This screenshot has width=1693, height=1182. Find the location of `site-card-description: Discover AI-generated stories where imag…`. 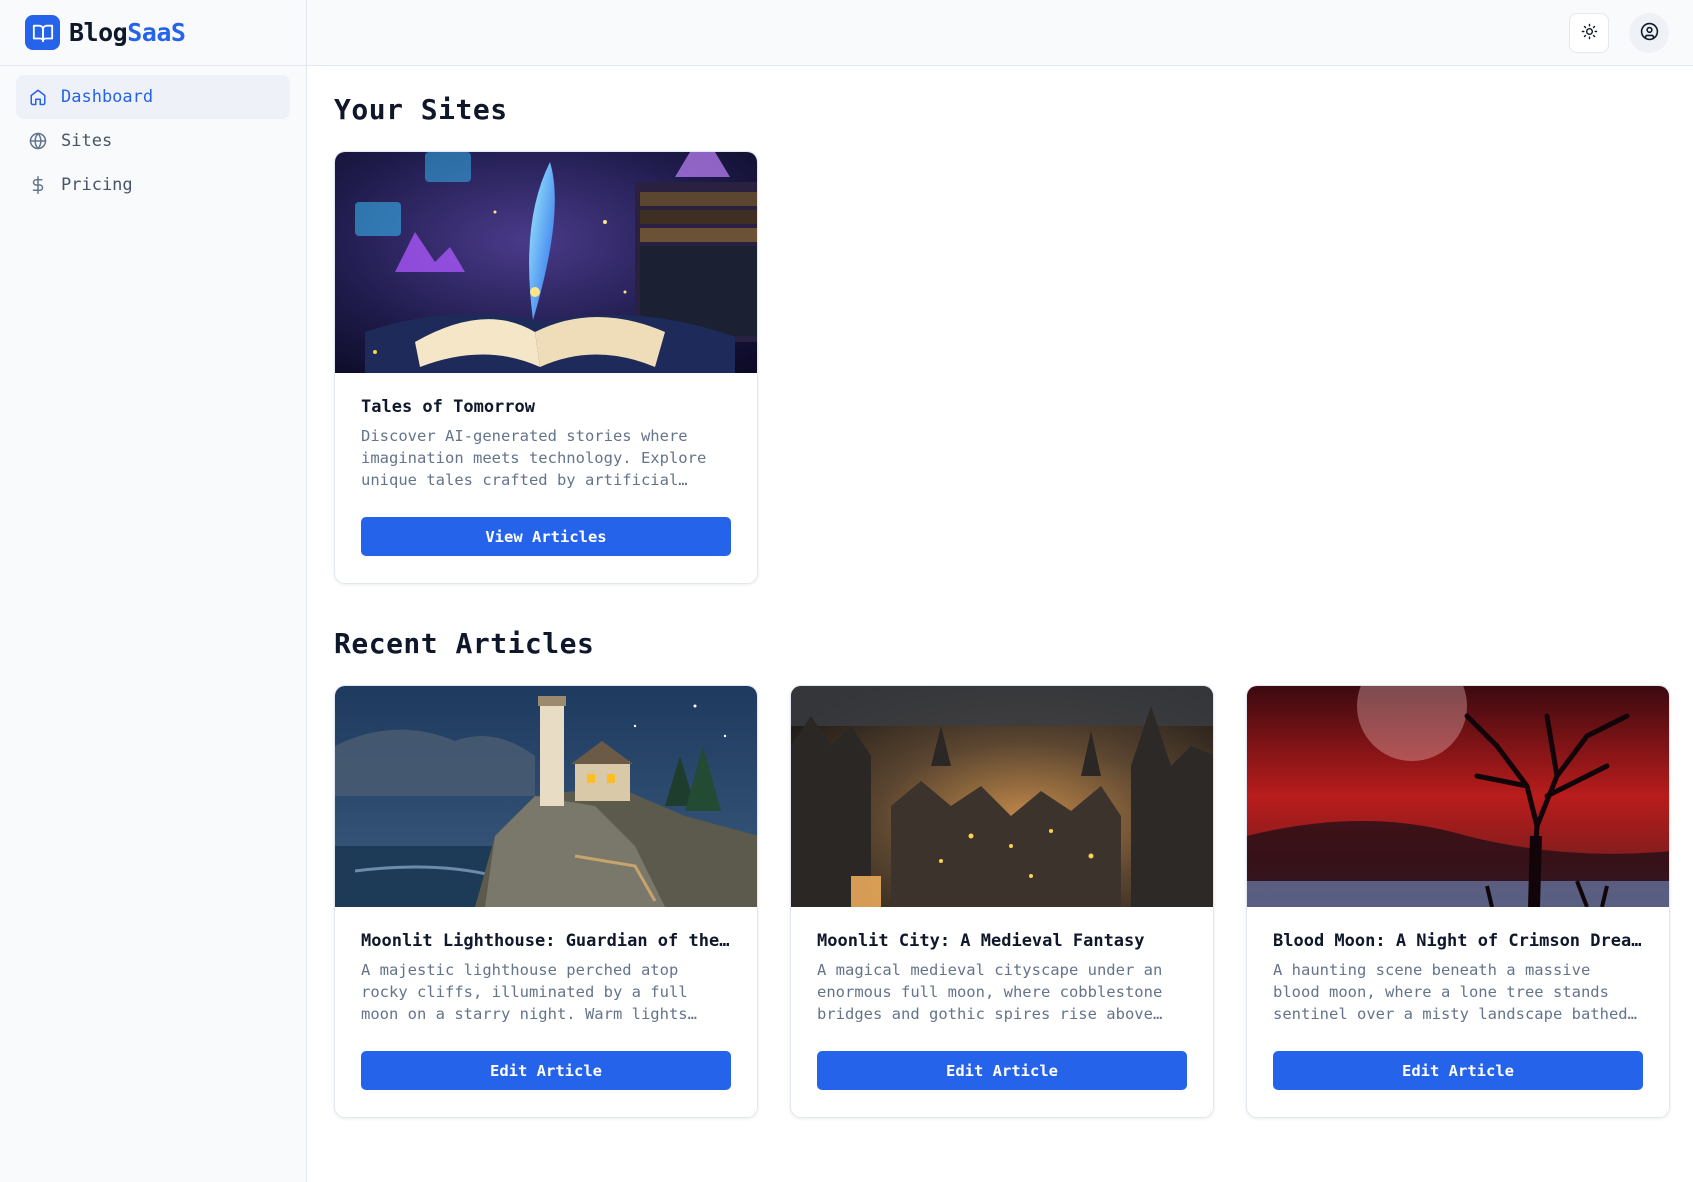

site-card-description: Discover AI-generated stories where imag… is located at coordinates (534, 458).